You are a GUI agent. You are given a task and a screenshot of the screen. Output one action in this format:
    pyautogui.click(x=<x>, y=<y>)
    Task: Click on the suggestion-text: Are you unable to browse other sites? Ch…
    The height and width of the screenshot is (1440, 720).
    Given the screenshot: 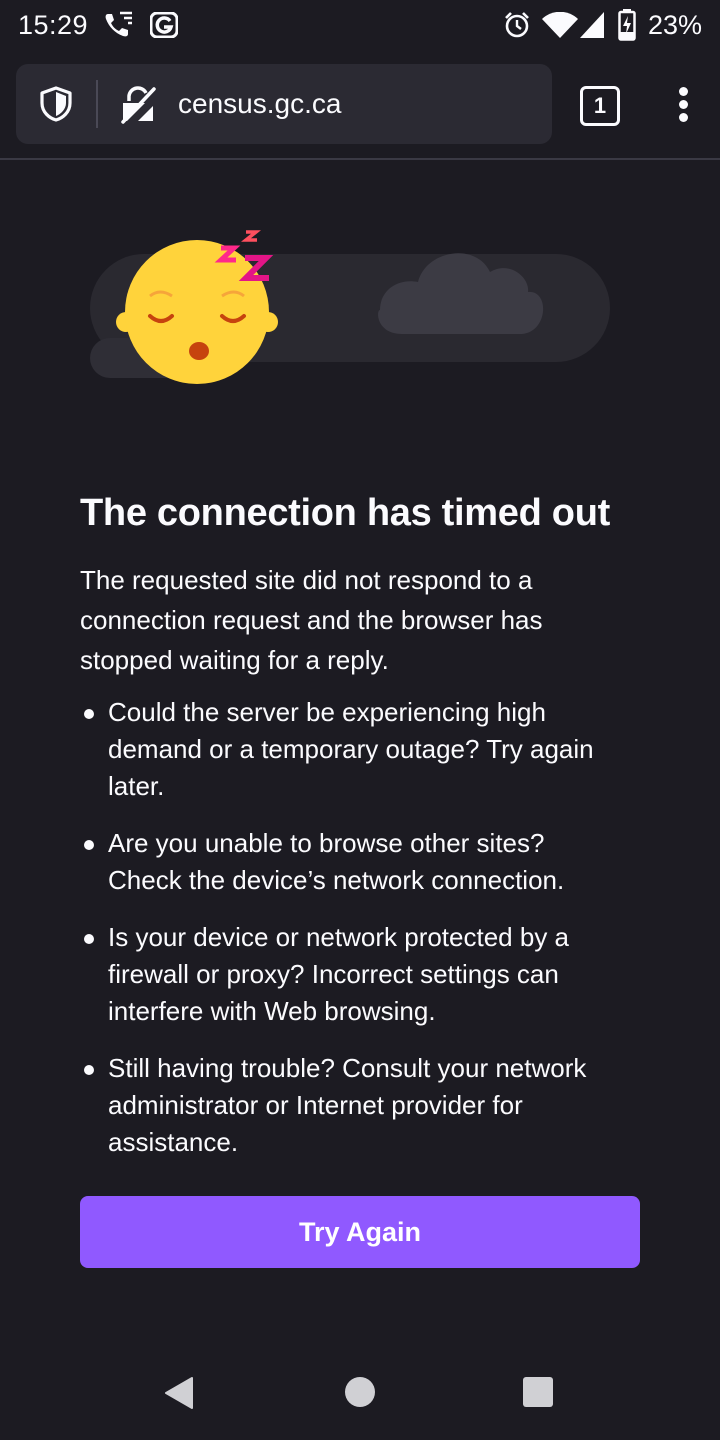 What is the action you would take?
    pyautogui.click(x=336, y=861)
    